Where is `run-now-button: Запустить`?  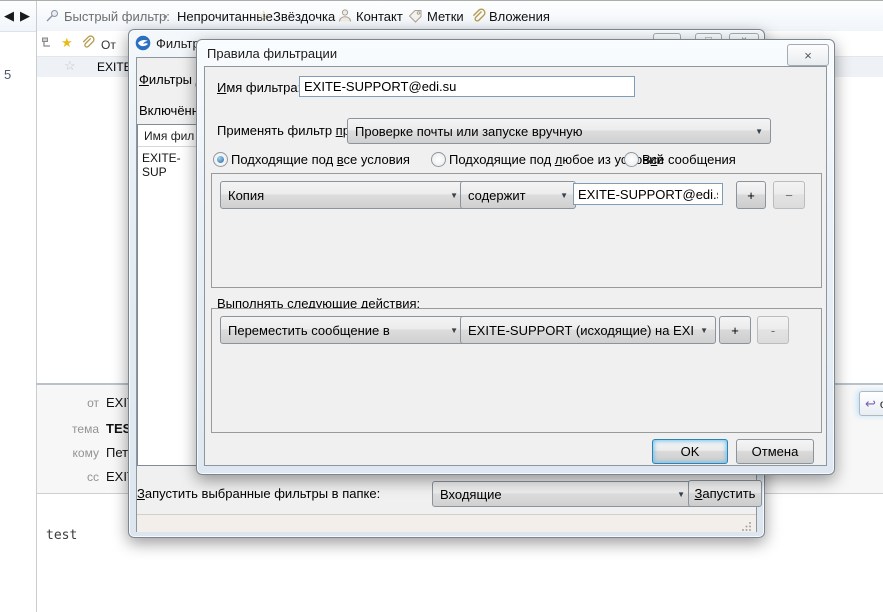 run-now-button: Запустить is located at coordinates (725, 493).